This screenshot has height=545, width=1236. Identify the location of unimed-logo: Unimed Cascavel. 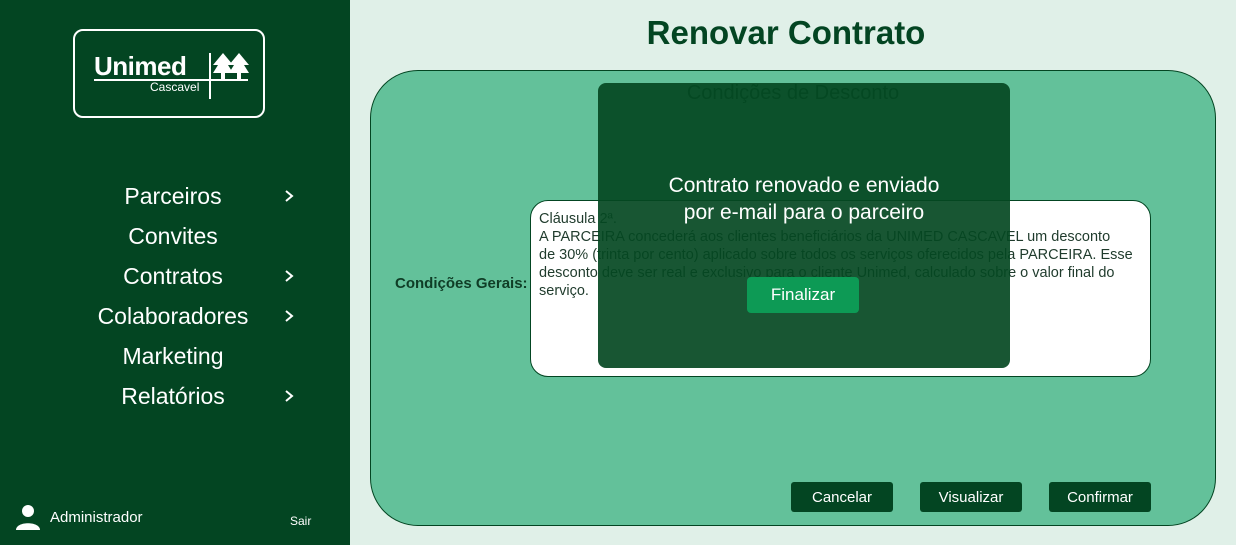
(169, 73).